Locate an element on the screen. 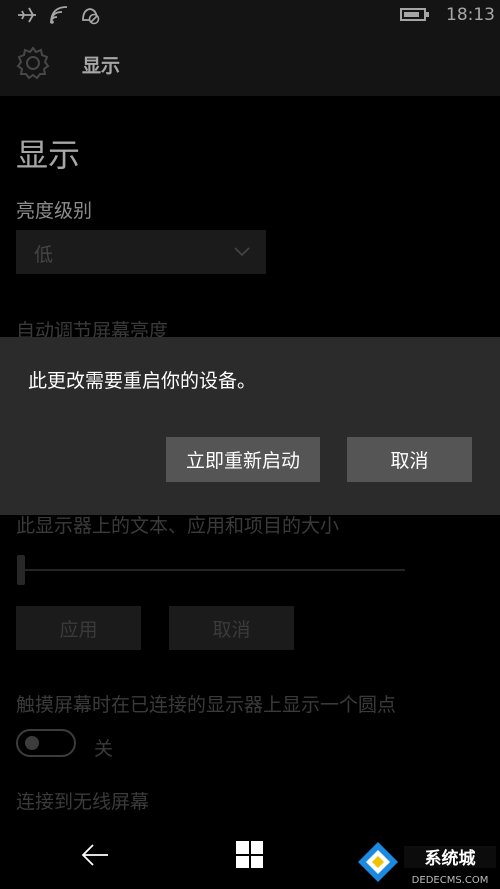 The image size is (500, 889). dialog-cancel-button: 取消 is located at coordinates (409, 459).